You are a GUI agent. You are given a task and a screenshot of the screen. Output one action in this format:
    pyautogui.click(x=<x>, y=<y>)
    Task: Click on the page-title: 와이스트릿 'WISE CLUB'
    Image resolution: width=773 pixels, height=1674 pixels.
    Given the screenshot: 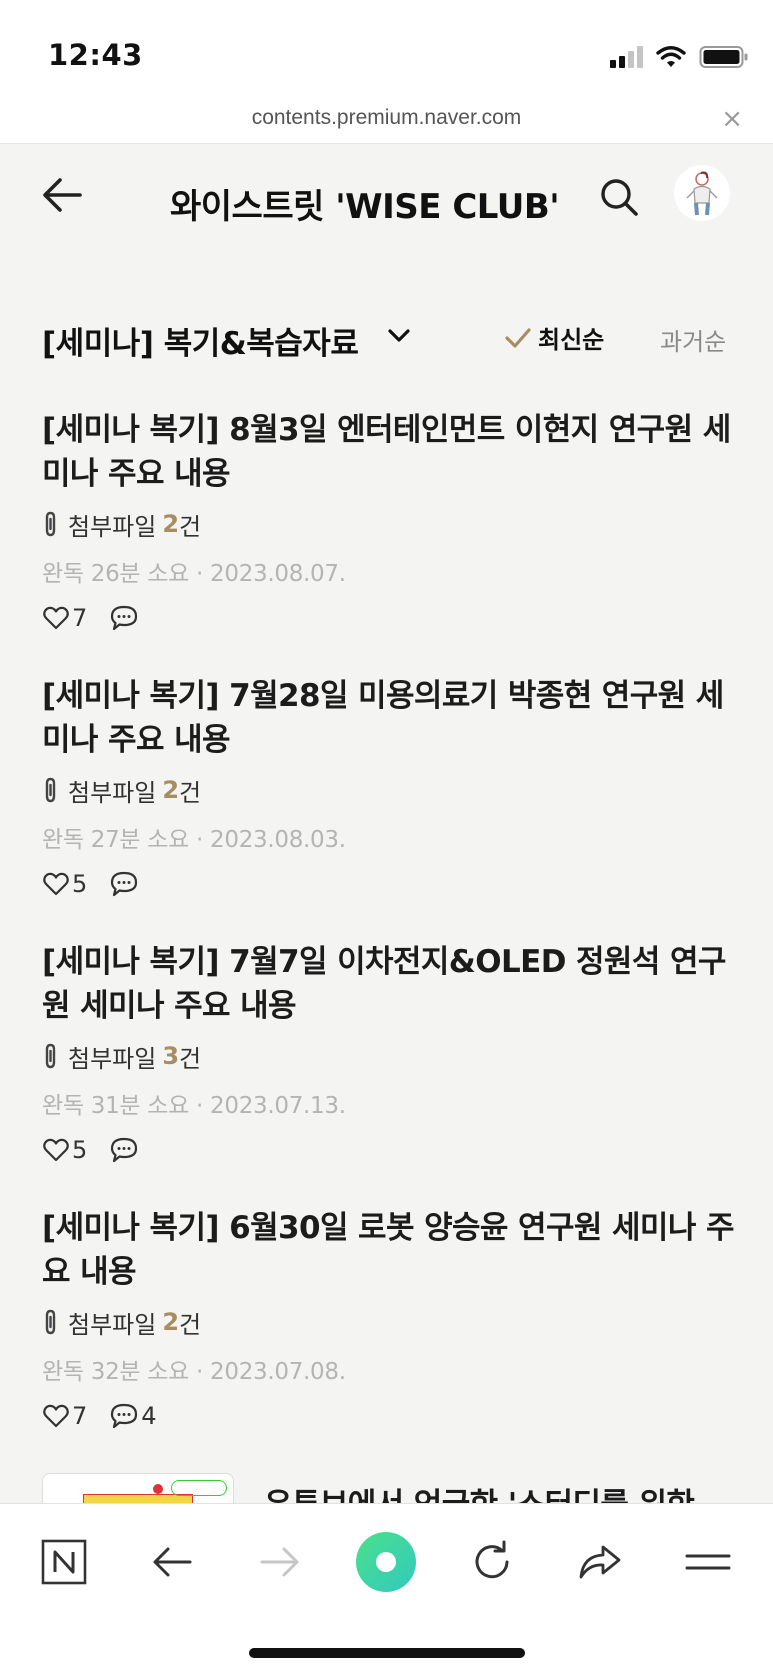 What is the action you would take?
    pyautogui.click(x=365, y=207)
    